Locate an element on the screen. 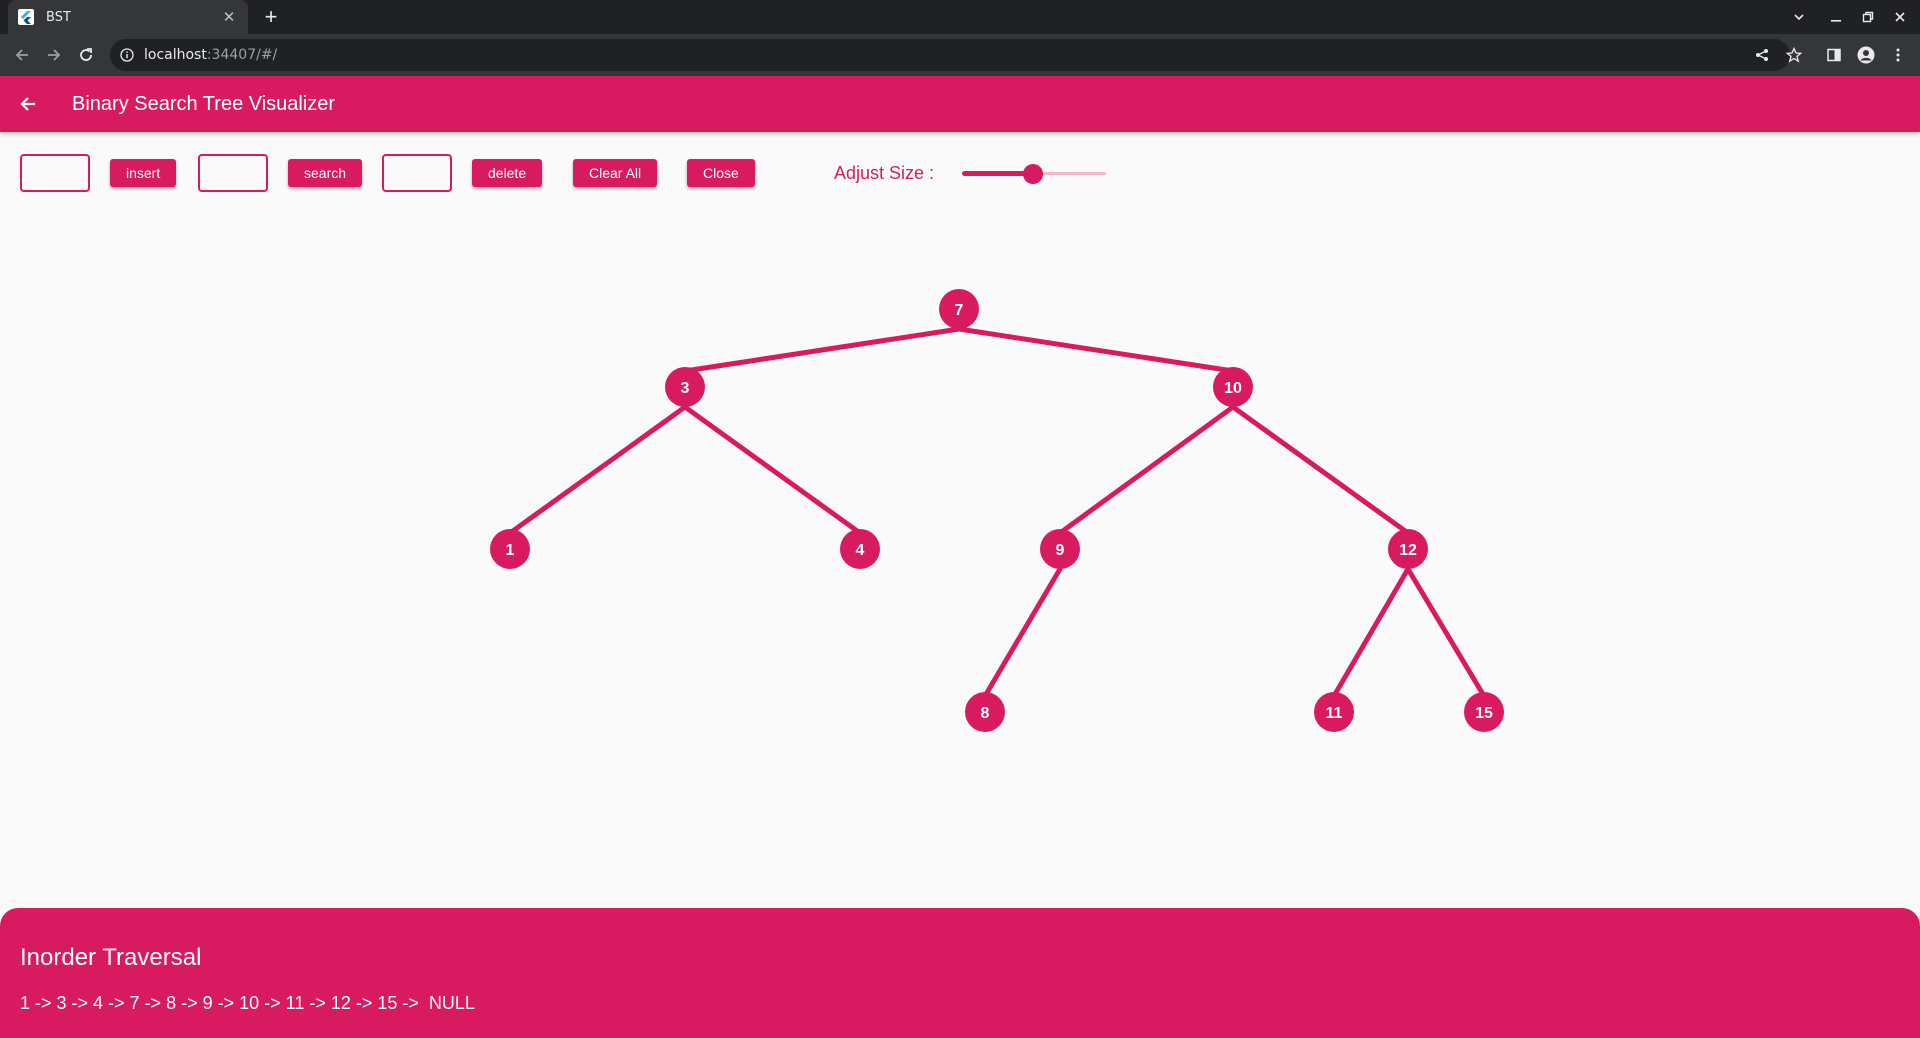  slider-thumb is located at coordinates (1032, 174).